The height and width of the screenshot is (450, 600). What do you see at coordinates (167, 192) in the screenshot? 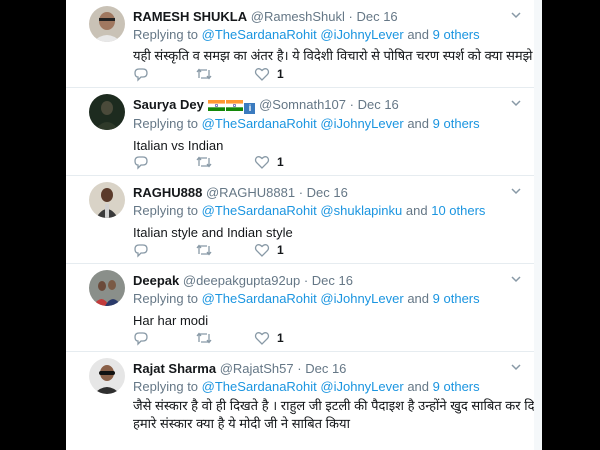
I see `author-name: RAGHU888` at bounding box center [167, 192].